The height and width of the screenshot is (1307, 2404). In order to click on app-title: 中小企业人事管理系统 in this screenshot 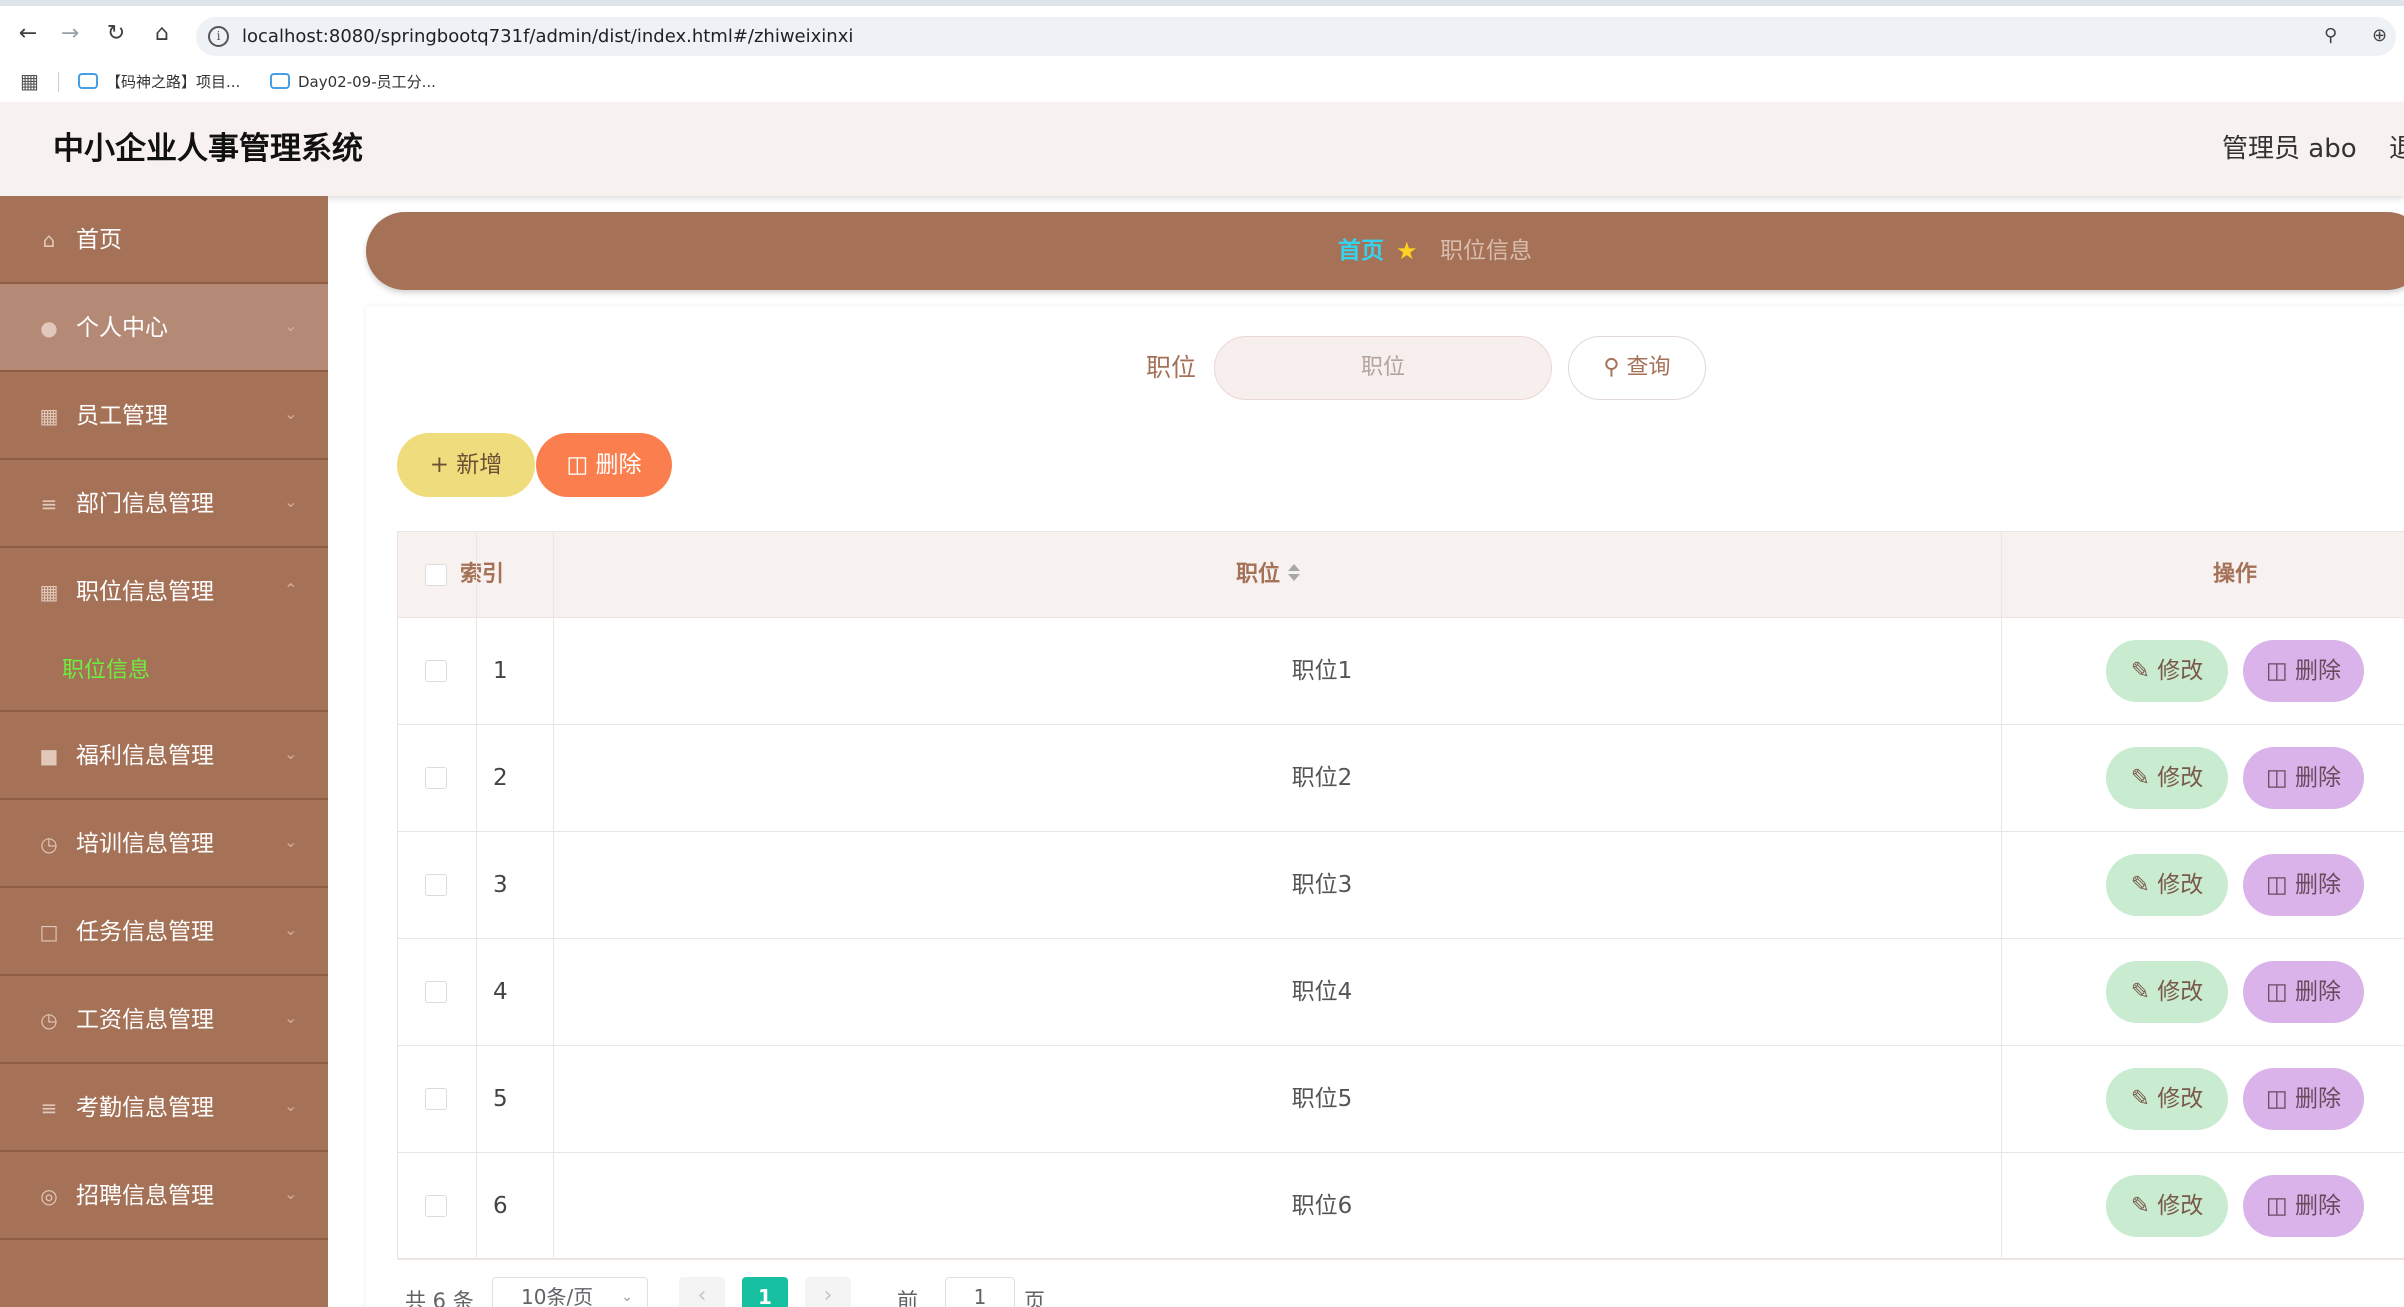, I will do `click(208, 149)`.